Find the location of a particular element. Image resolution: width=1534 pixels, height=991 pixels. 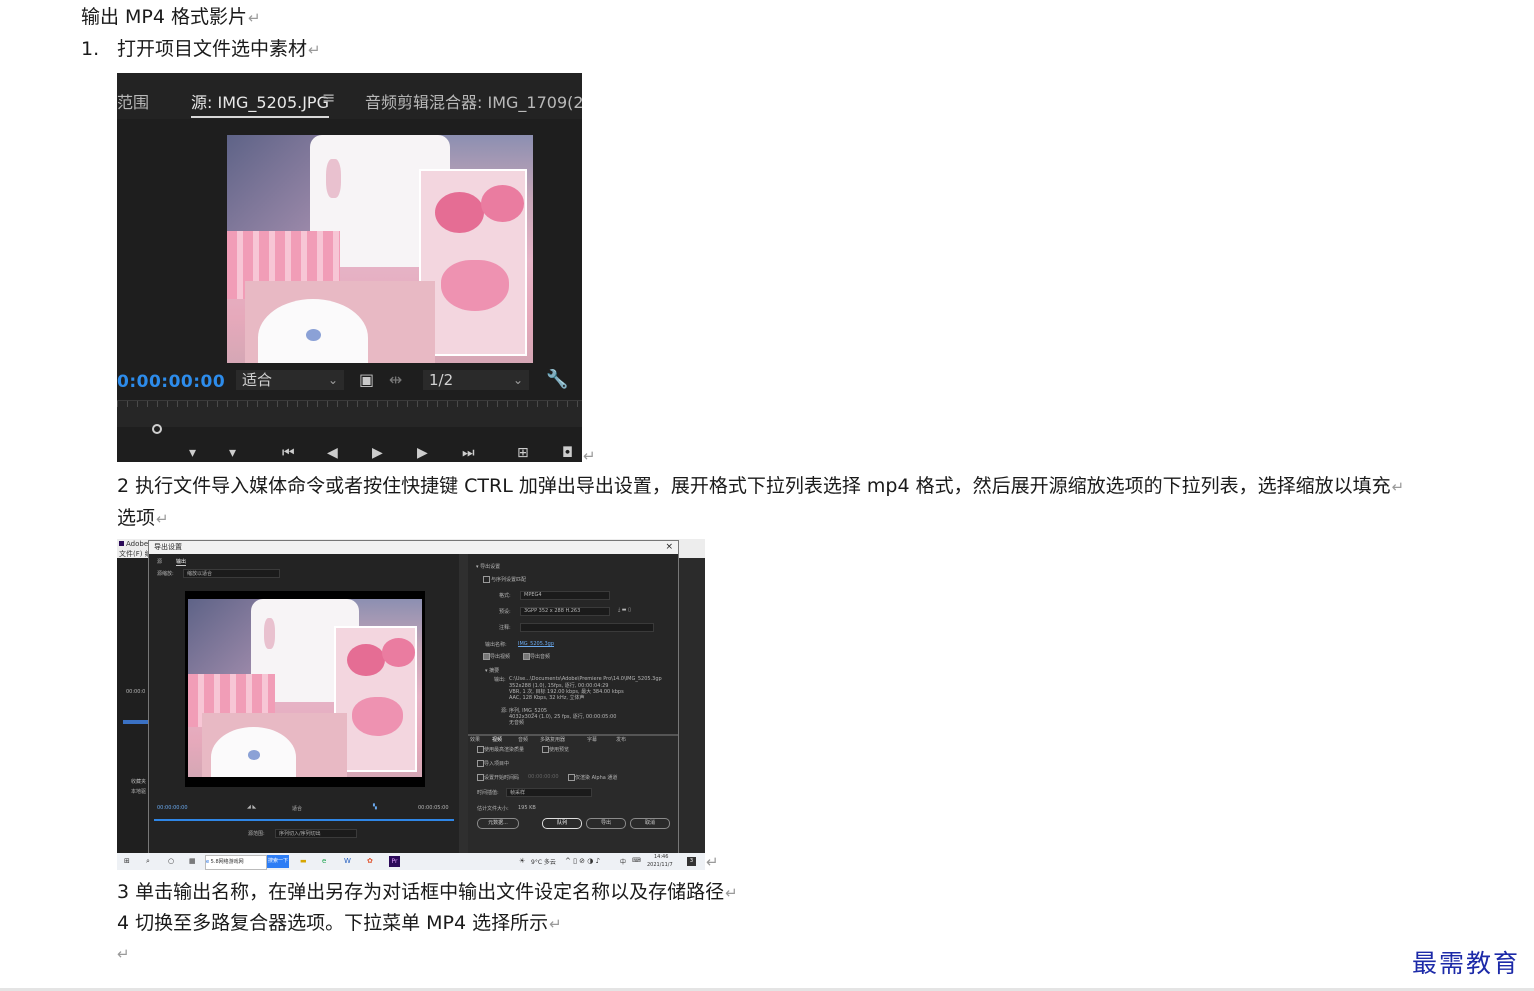

export-video-checkbox is located at coordinates (486, 656).